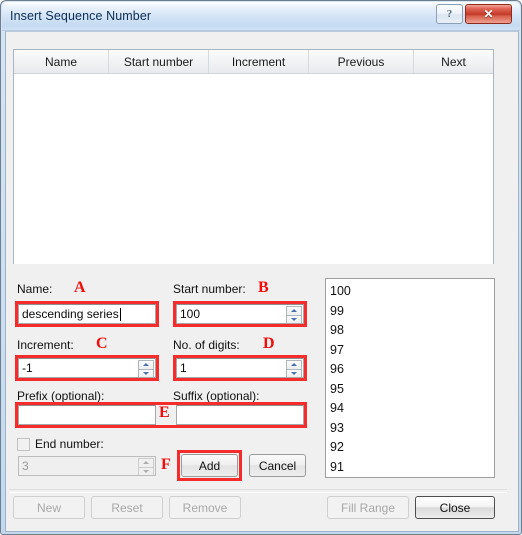 The width and height of the screenshot is (522, 535). Describe the element at coordinates (412, 292) in the screenshot. I see `list-item: 100` at that location.